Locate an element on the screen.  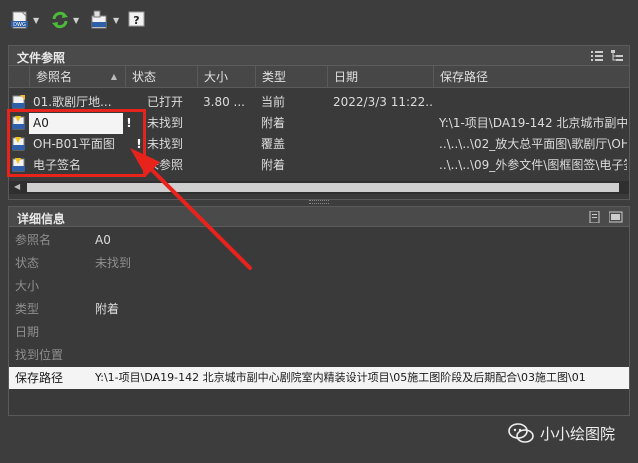
column-header-date: 日期 is located at coordinates (380, 77).